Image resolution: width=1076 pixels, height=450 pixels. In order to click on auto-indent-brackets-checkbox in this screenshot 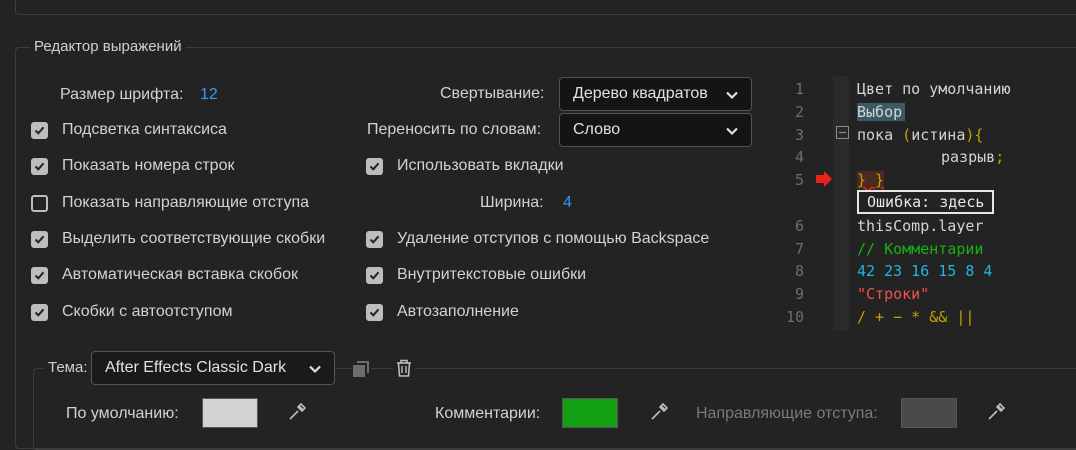, I will do `click(39, 312)`.